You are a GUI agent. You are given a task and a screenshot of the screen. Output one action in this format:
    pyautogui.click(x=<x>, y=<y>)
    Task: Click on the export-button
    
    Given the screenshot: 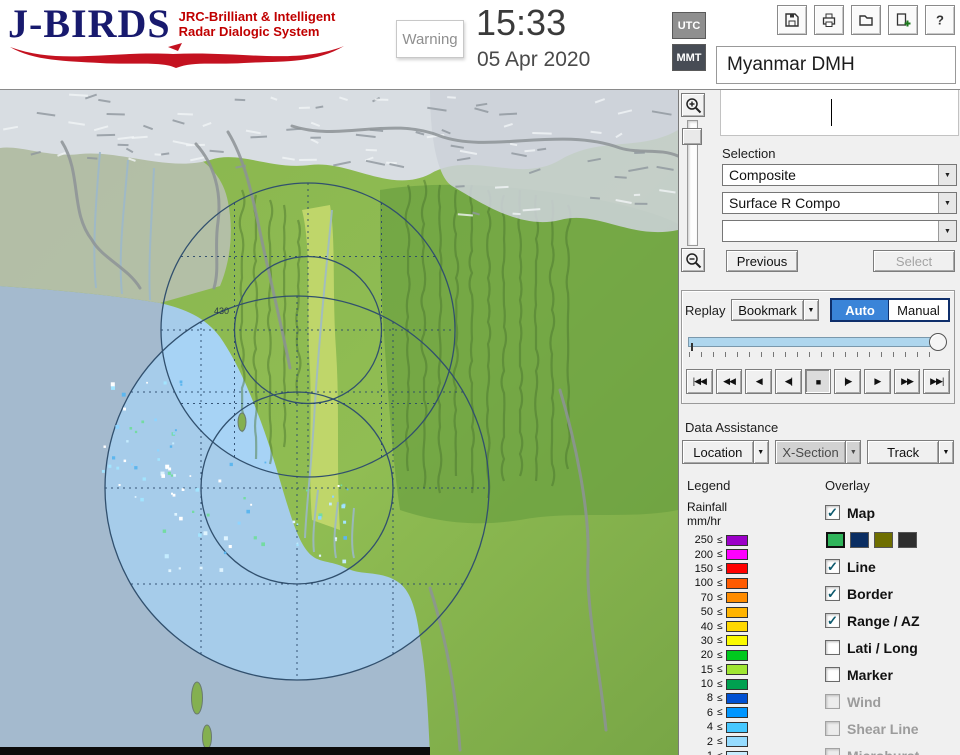 What is the action you would take?
    pyautogui.click(x=903, y=20)
    